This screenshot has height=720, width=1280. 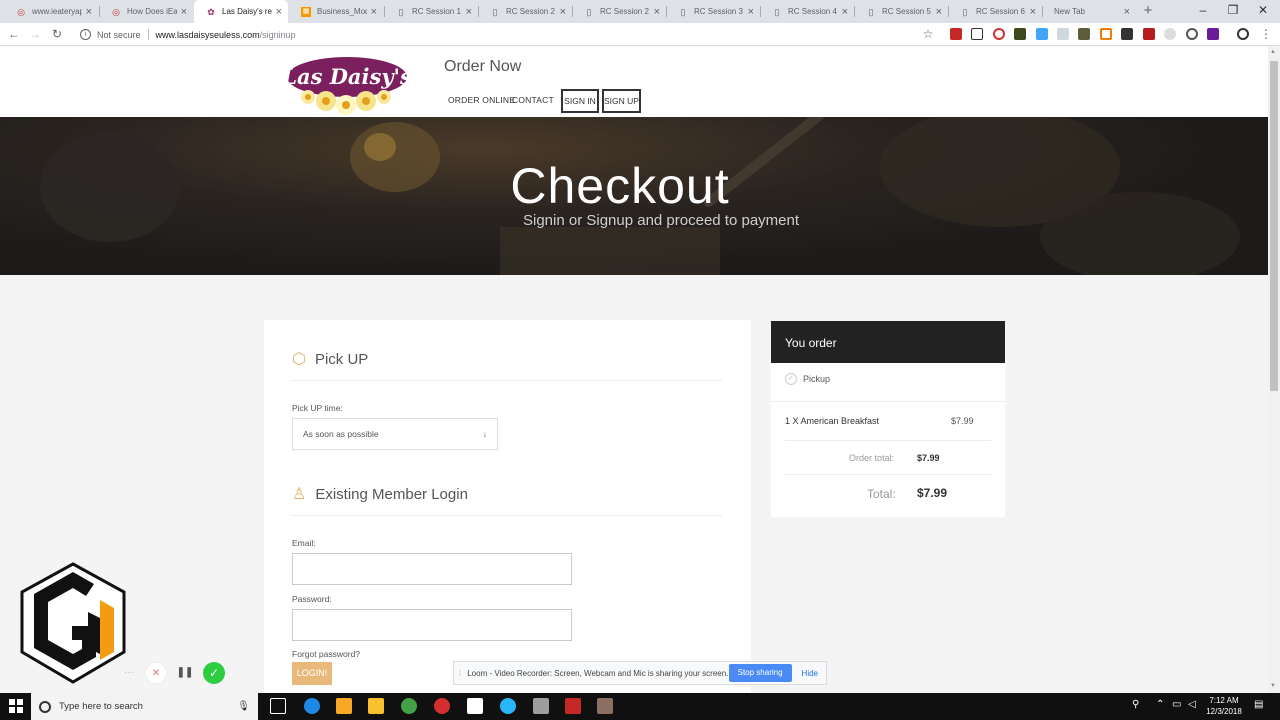 I want to click on nav-order-online: ORDER ONLINE, so click(x=481, y=100).